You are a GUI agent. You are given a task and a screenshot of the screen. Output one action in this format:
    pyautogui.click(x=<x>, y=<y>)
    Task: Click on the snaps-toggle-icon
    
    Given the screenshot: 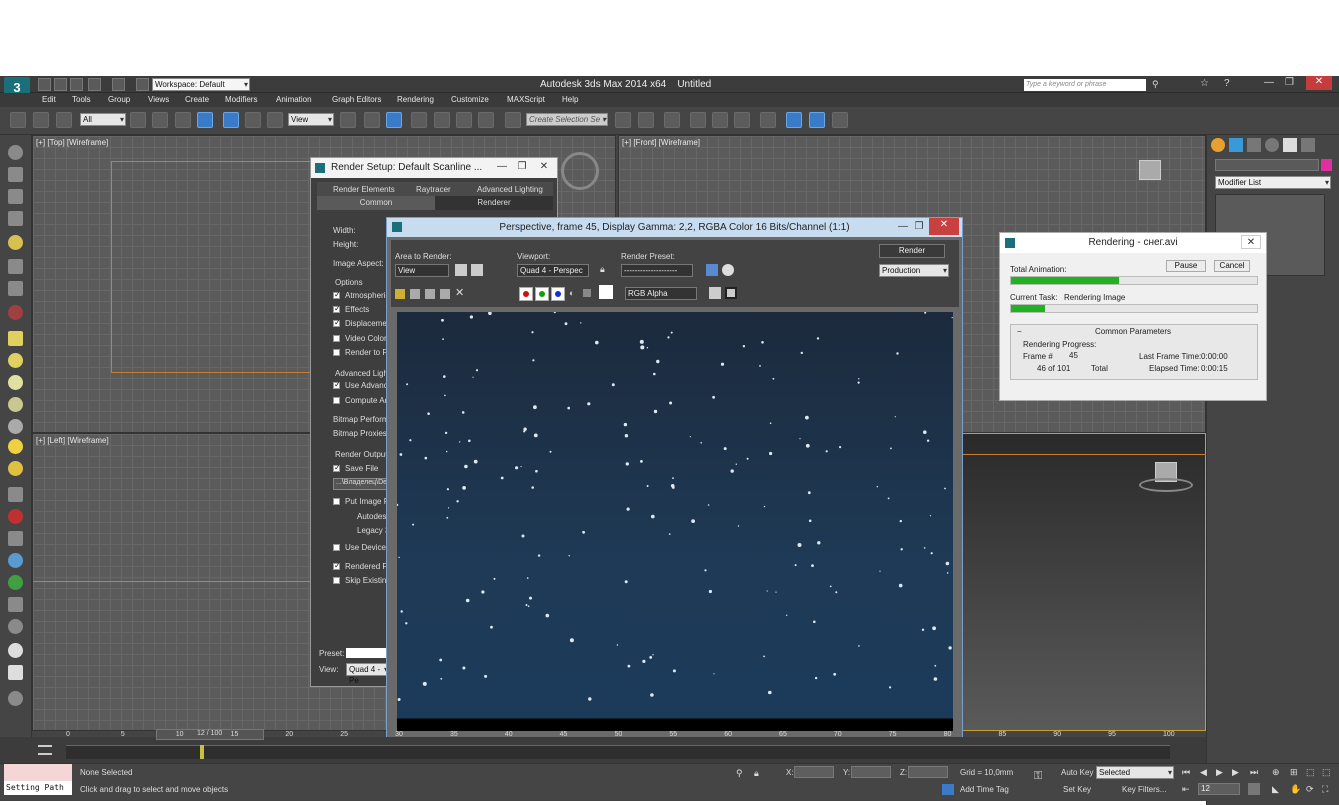 What is the action you would take?
    pyautogui.click(x=419, y=120)
    